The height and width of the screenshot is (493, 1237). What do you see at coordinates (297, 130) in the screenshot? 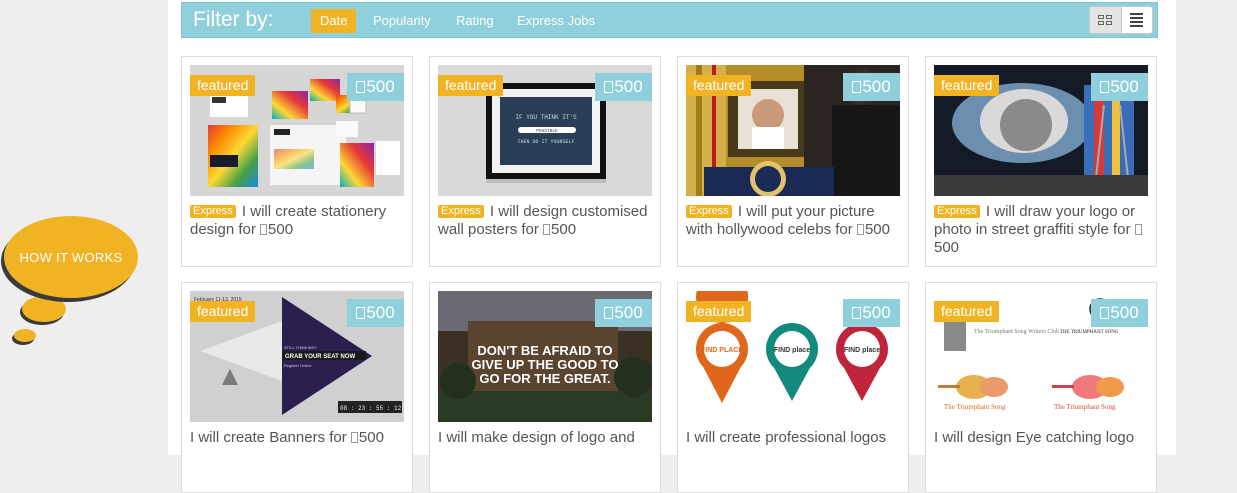
I see `gig-thumbnail-stationery: featured 500` at bounding box center [297, 130].